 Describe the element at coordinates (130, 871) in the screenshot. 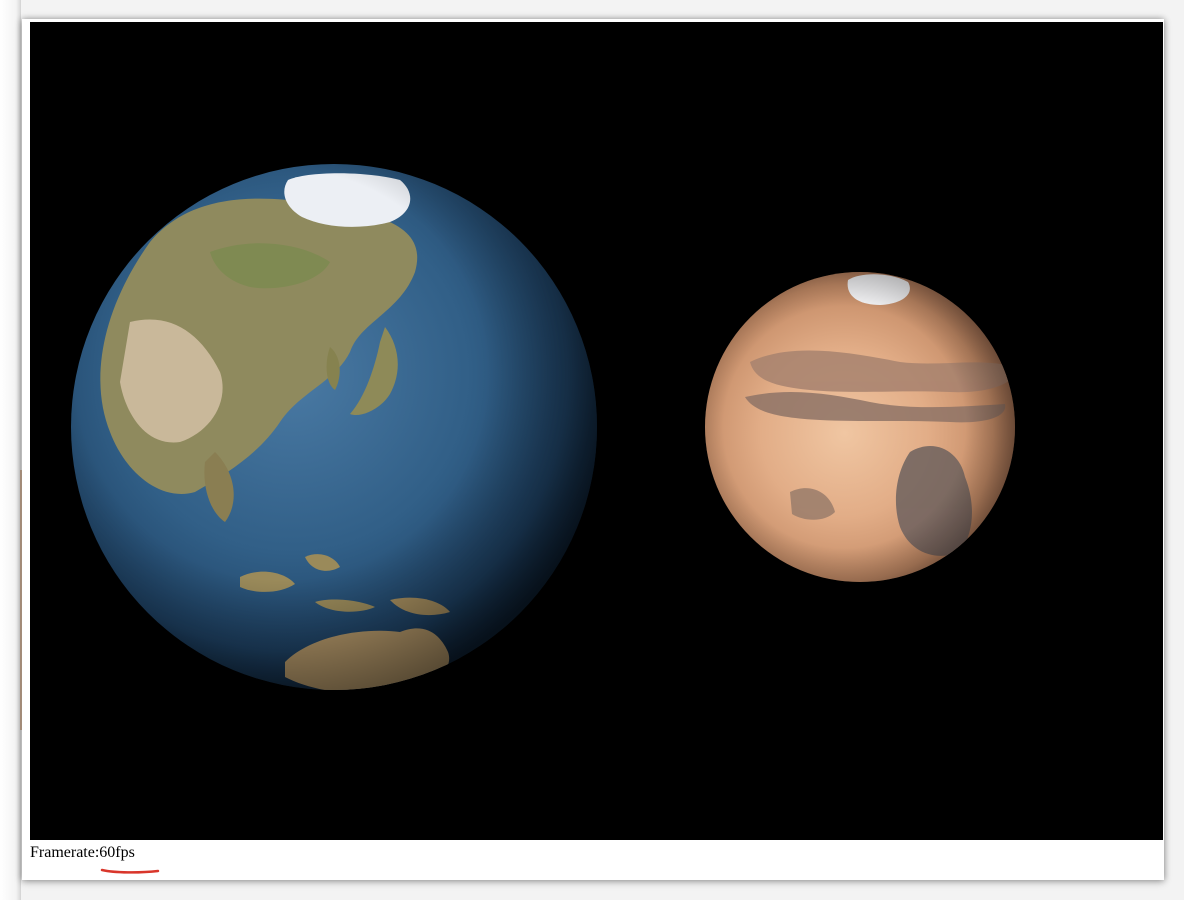

I see `red-underline-annotation` at that location.